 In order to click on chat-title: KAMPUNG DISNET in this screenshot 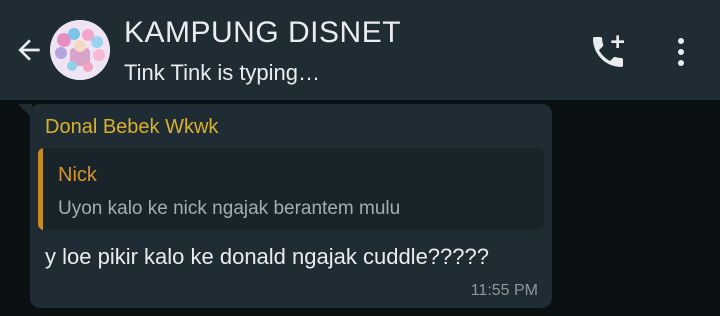, I will do `click(262, 33)`.